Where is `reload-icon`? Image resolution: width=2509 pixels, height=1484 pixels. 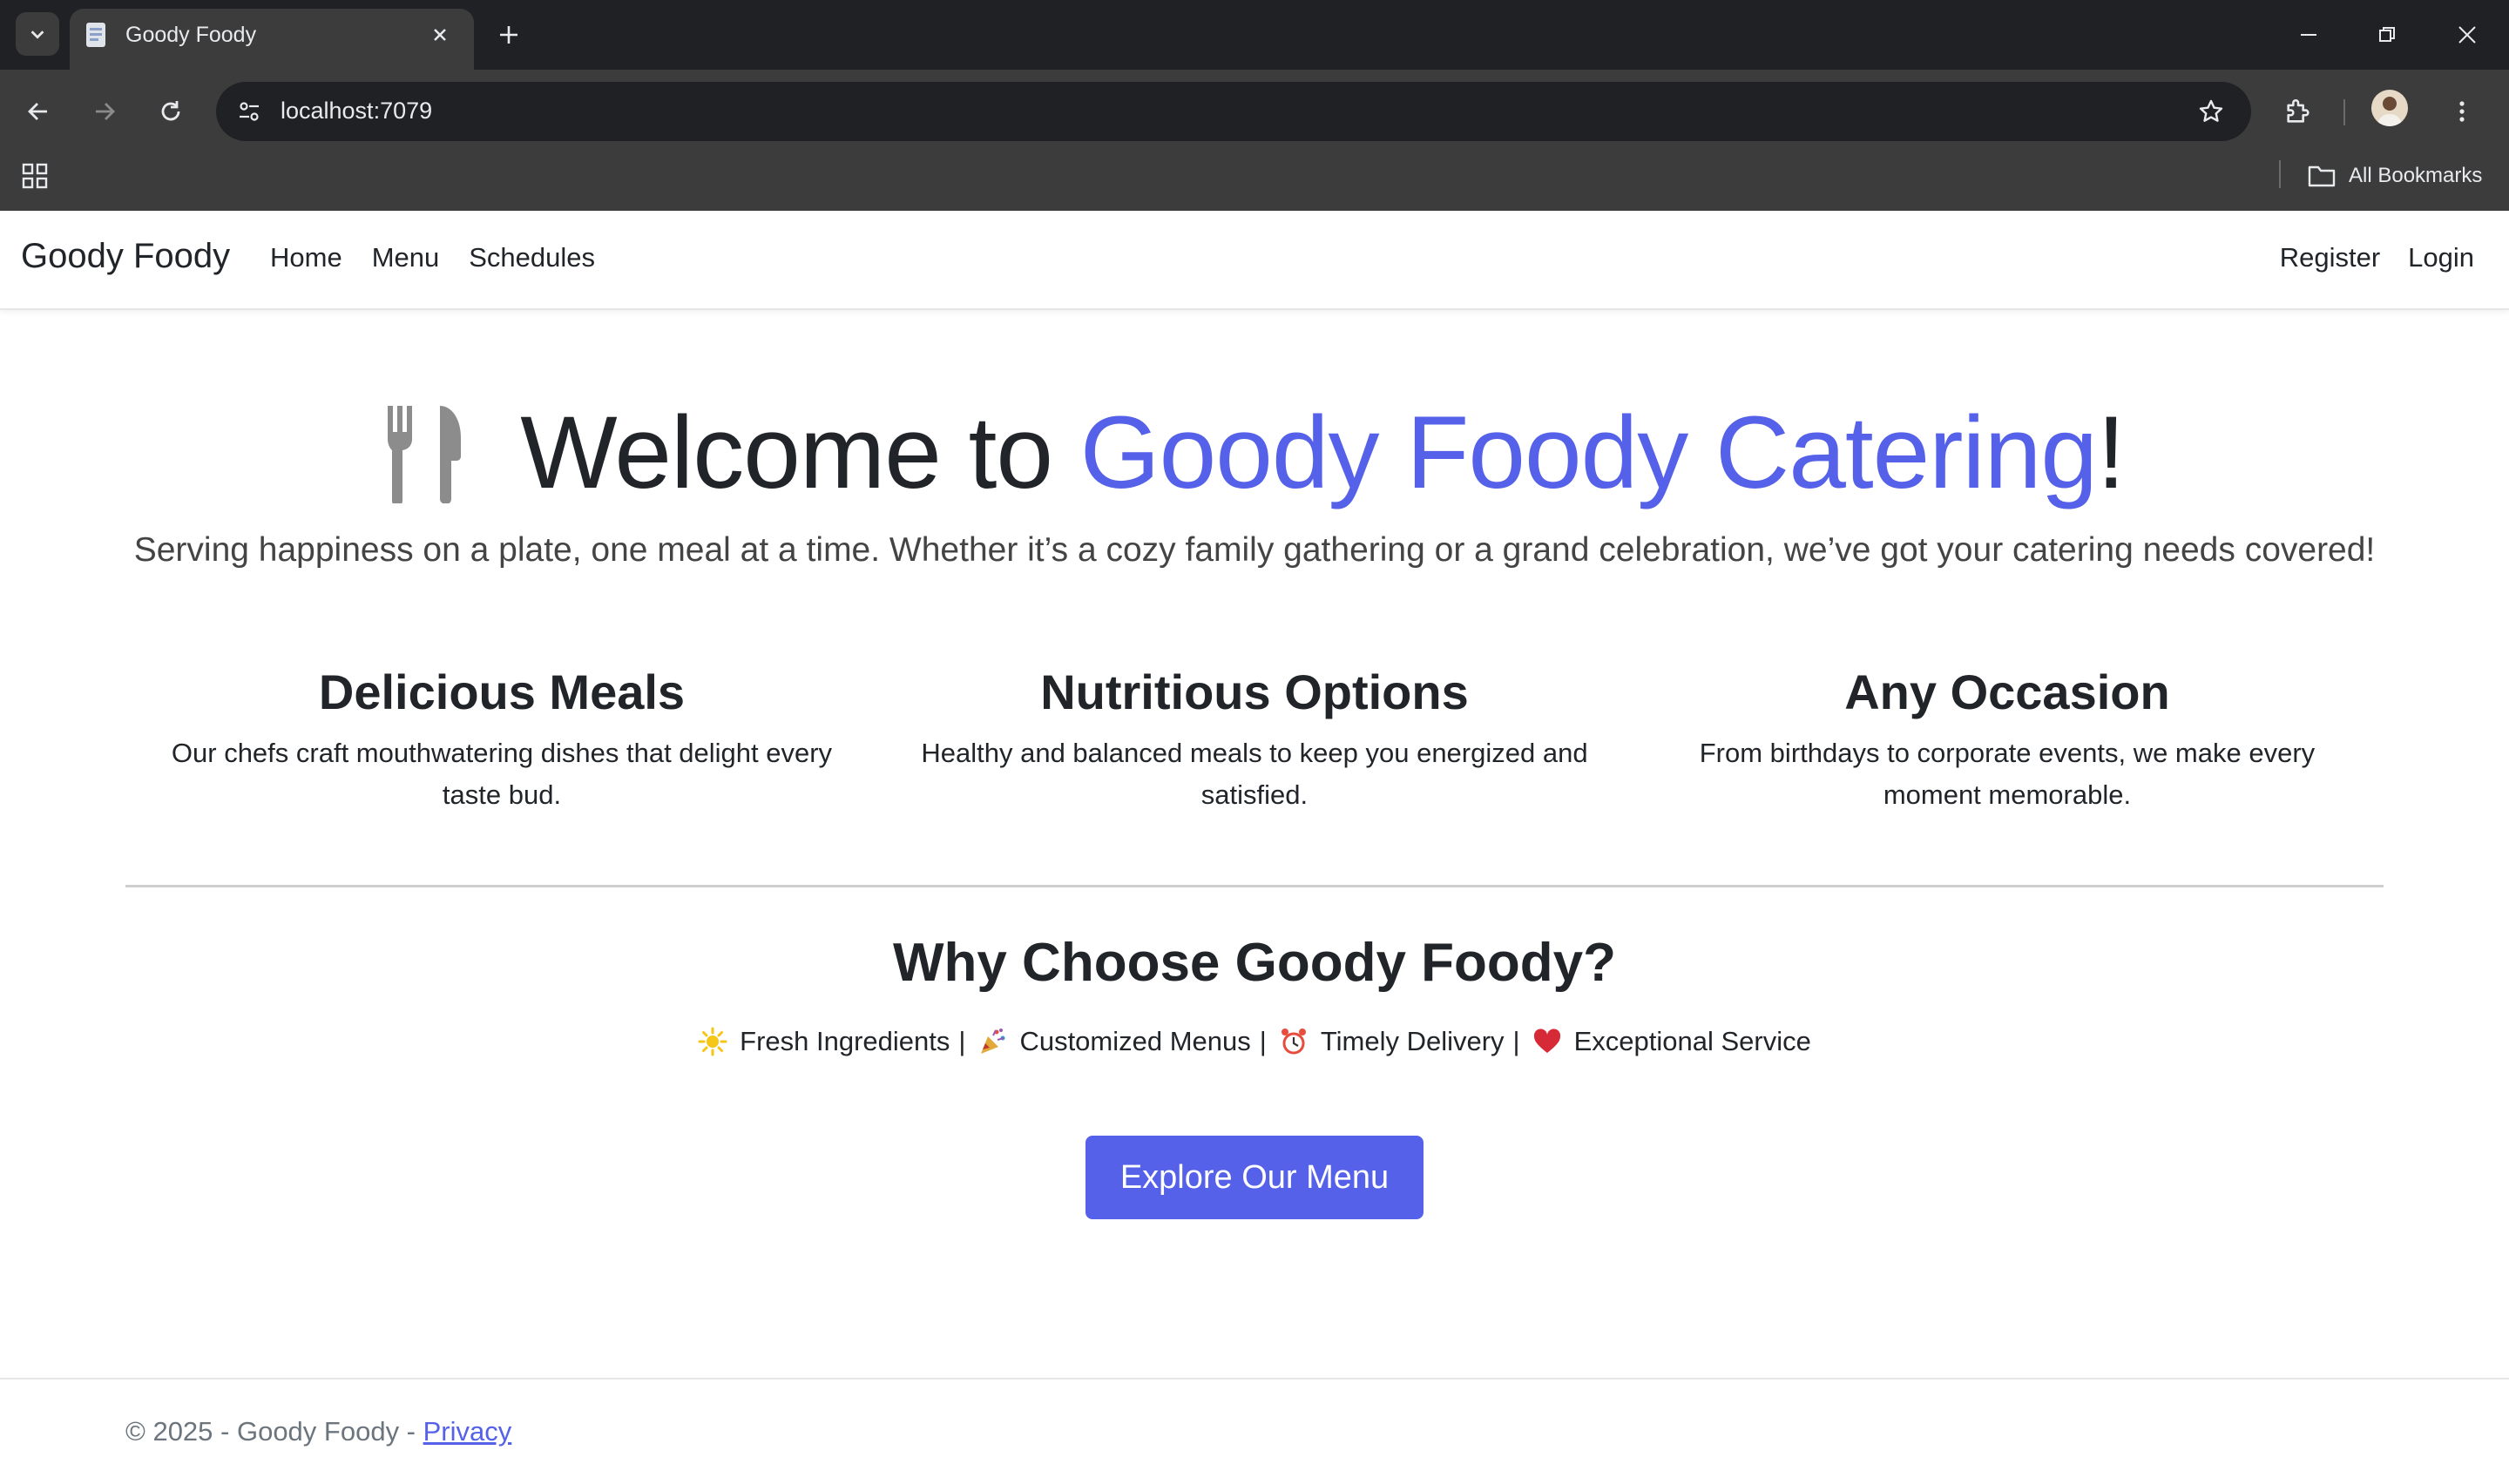
reload-icon is located at coordinates (170, 111).